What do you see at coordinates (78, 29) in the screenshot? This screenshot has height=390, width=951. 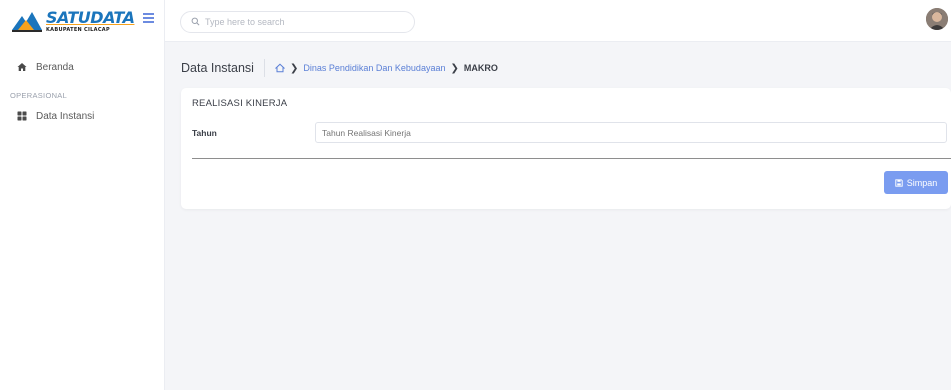 I see `logo-sub-text: KABUPATEN CILACAP` at bounding box center [78, 29].